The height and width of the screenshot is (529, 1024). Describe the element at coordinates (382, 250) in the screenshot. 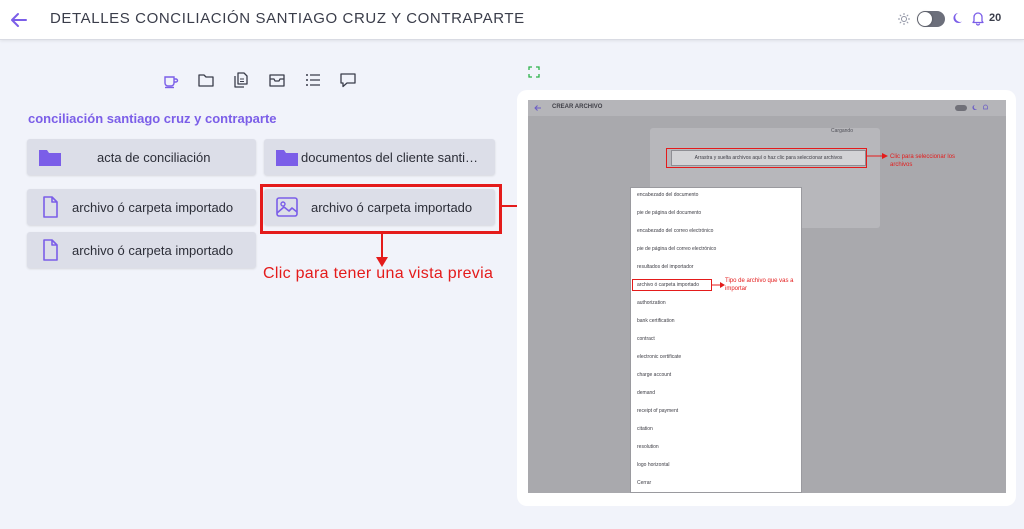

I see `down-arrow-annotation` at that location.